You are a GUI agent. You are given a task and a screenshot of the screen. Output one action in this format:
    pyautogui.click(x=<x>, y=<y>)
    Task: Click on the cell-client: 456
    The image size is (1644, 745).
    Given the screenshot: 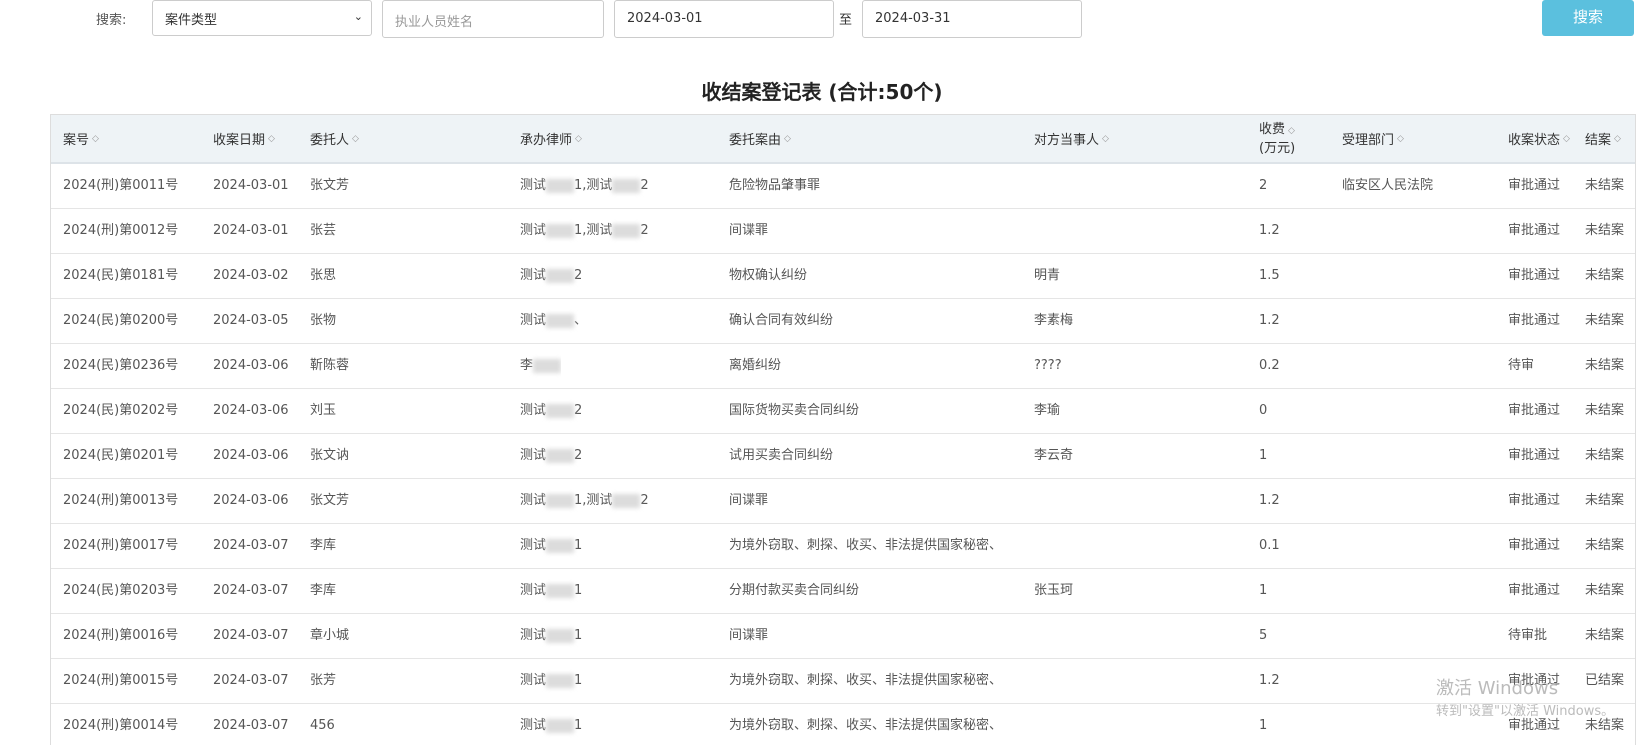 What is the action you would take?
    pyautogui.click(x=322, y=725)
    